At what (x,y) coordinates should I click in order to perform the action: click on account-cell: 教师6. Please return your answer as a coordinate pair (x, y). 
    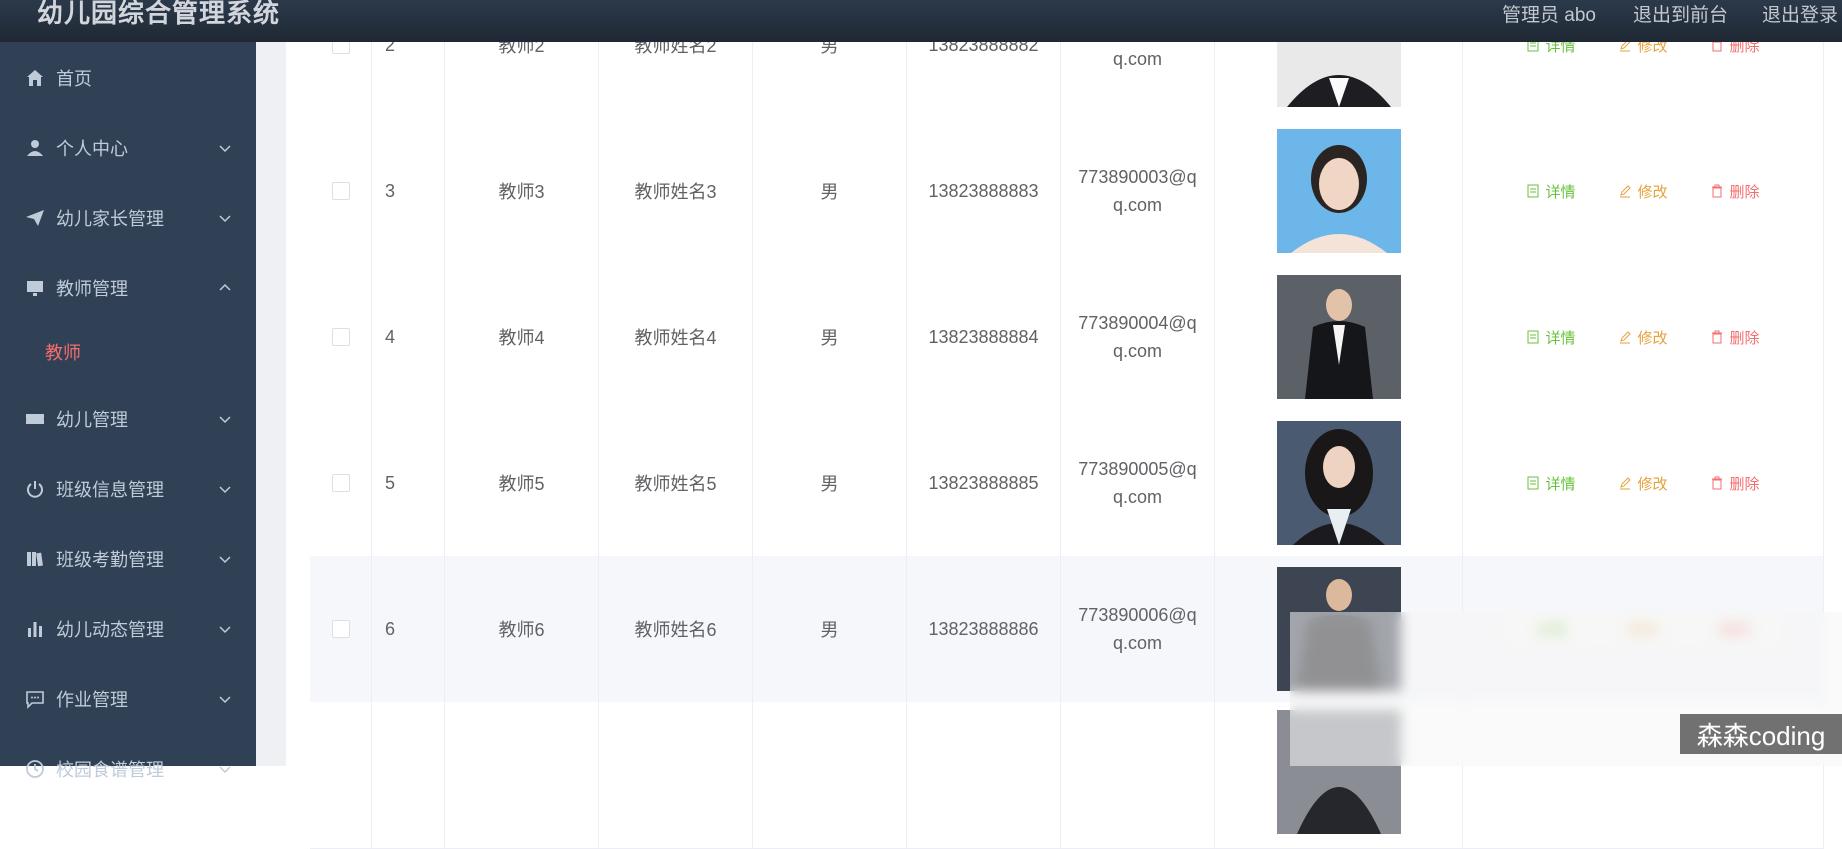
    Looking at the image, I should click on (522, 629).